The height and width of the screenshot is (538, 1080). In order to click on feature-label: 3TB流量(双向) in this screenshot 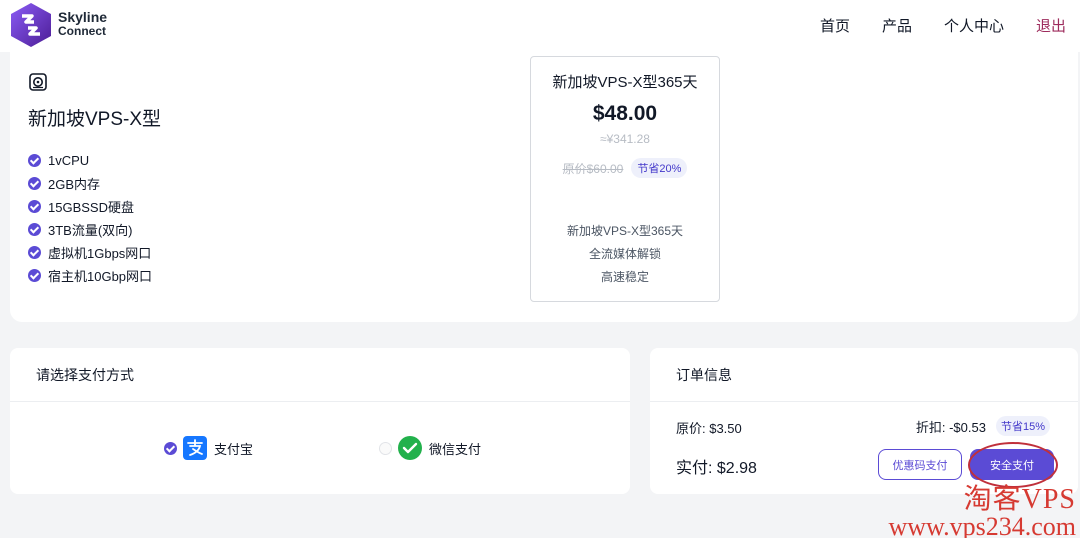, I will do `click(90, 230)`.